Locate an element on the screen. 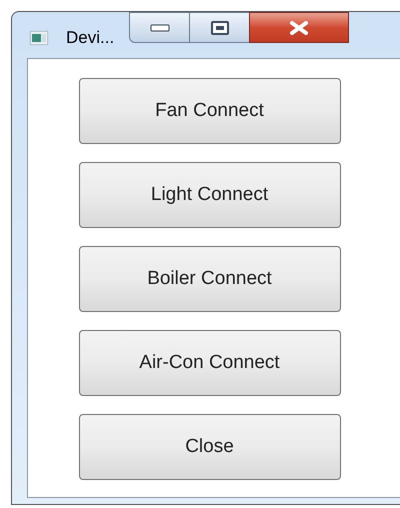 The image size is (400, 508). connect-button: Air-Con Connect is located at coordinates (209, 363).